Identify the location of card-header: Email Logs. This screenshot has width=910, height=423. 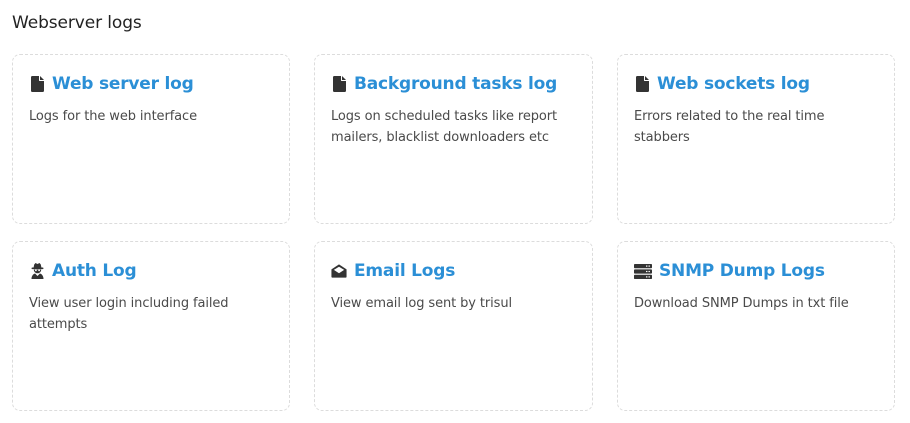
(453, 271).